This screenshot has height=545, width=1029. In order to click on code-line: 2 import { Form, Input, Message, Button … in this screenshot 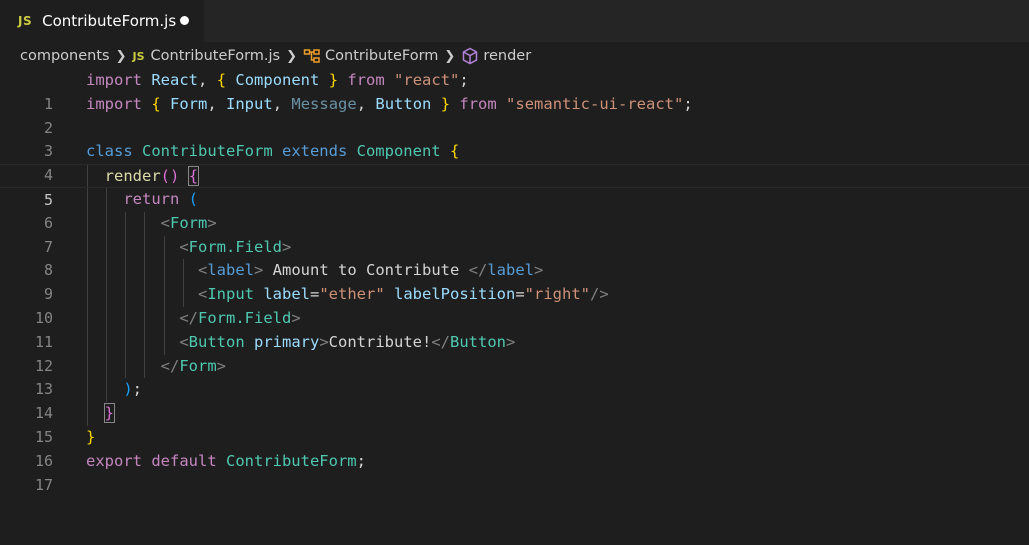, I will do `click(514, 115)`.